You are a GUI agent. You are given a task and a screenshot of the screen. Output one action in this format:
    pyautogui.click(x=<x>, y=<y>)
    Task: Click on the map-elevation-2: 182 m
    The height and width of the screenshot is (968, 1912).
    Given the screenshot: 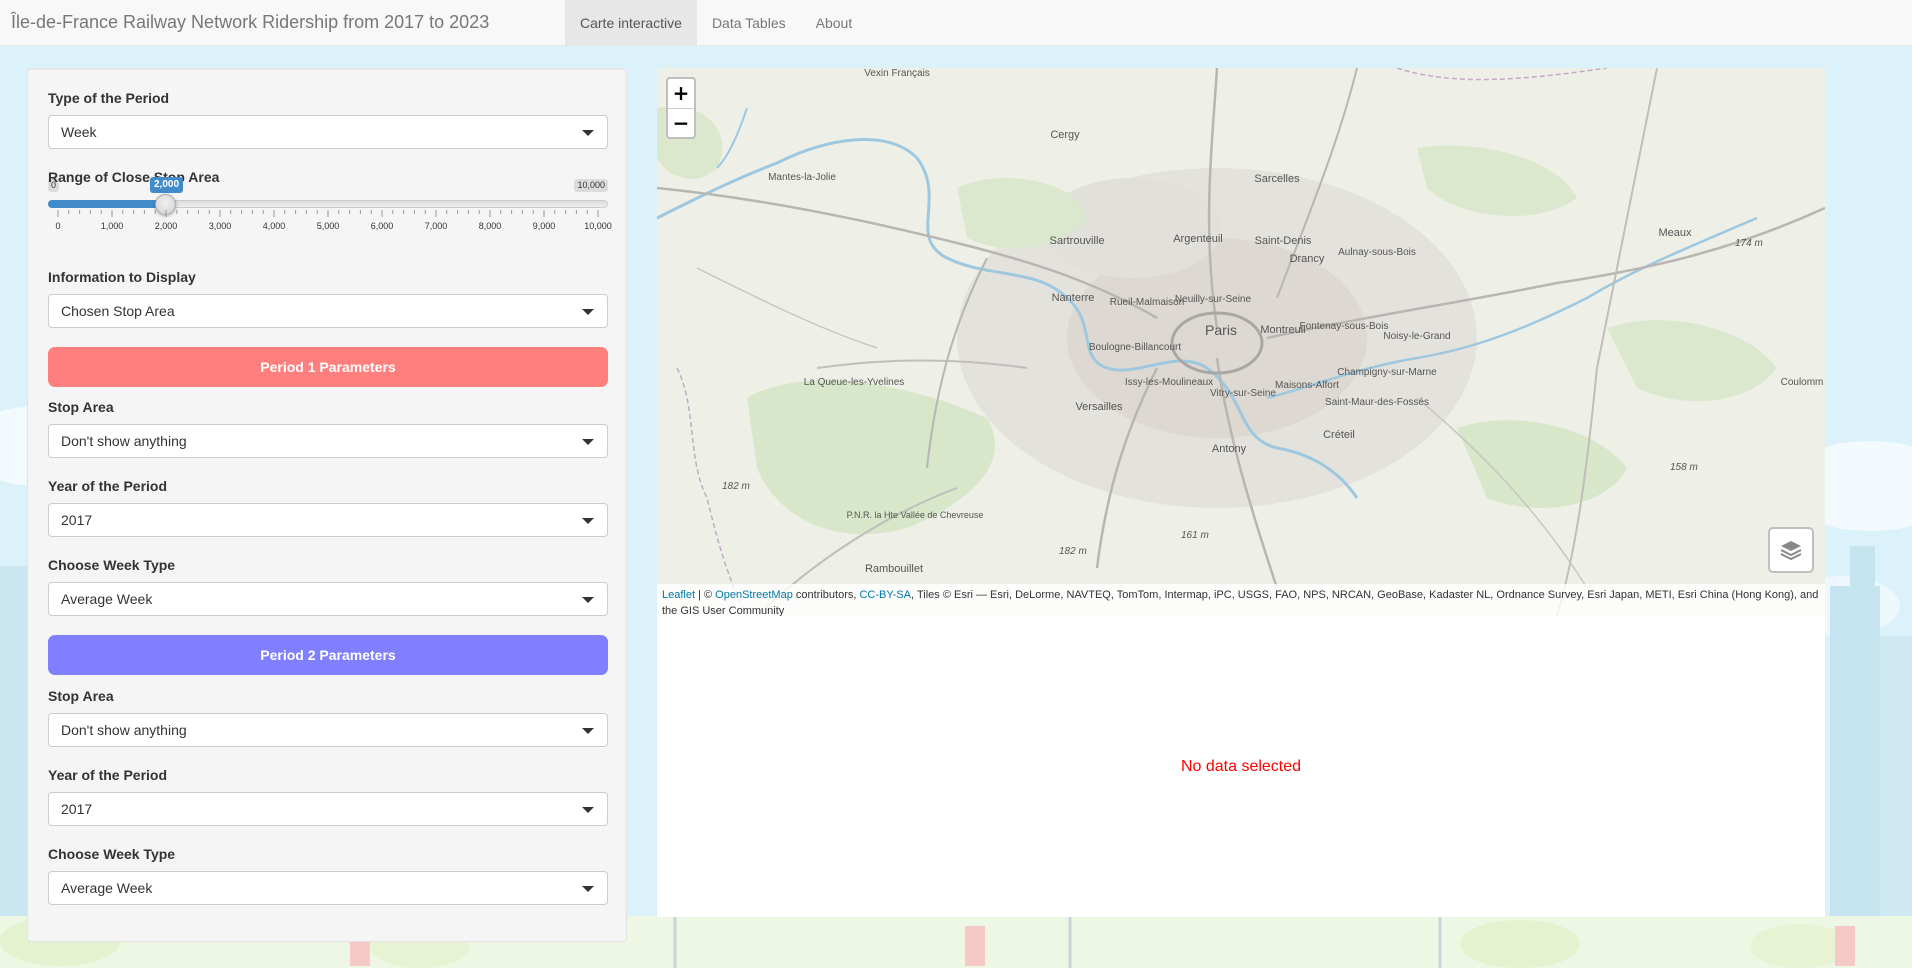 What is the action you would take?
    pyautogui.click(x=736, y=486)
    